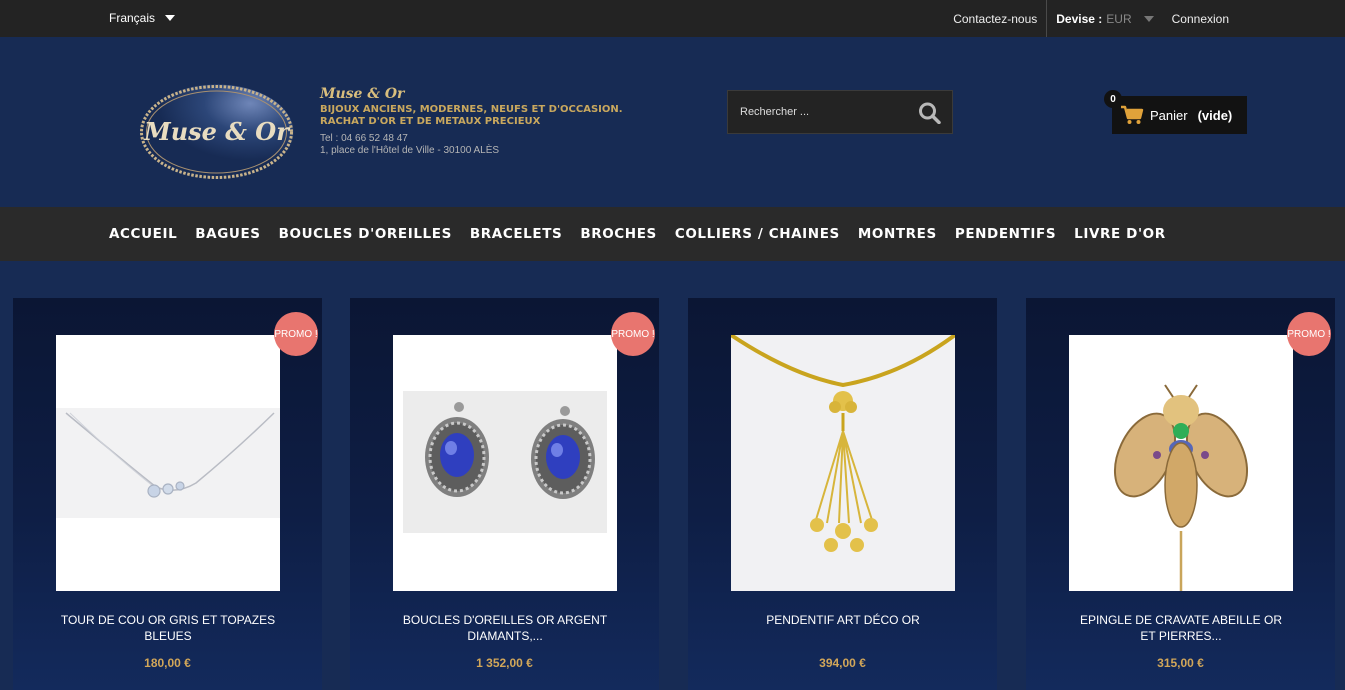  I want to click on necklace-image, so click(168, 463).